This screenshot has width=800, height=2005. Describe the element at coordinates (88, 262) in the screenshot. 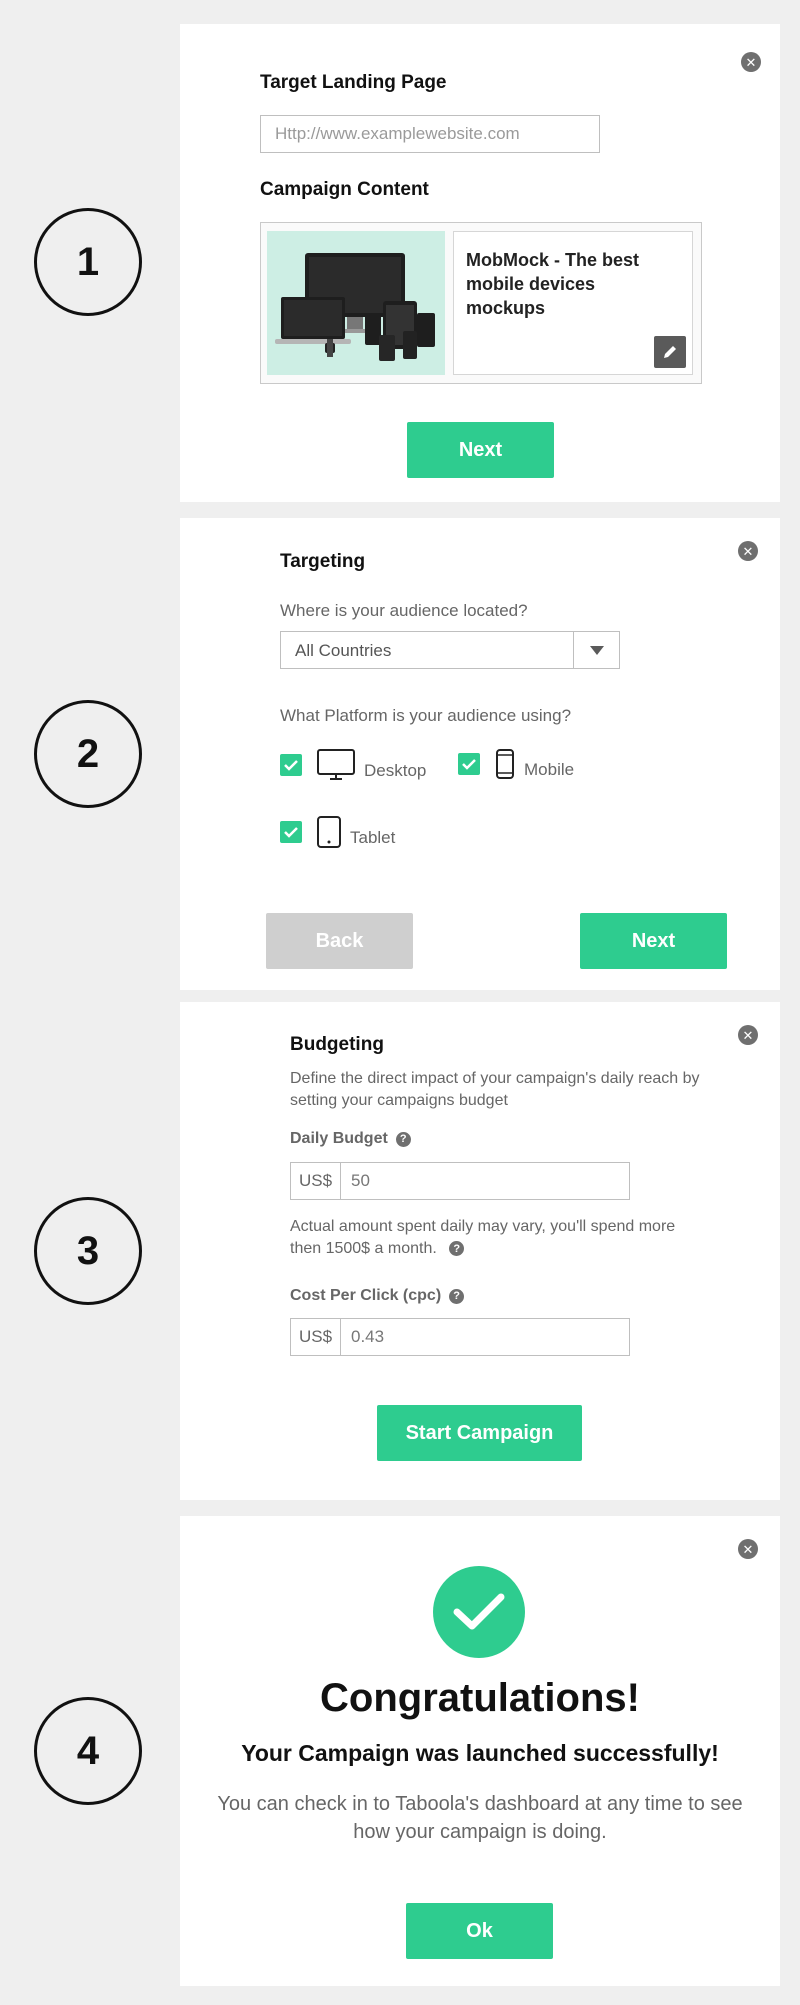

I see `step-number-1: 1` at that location.